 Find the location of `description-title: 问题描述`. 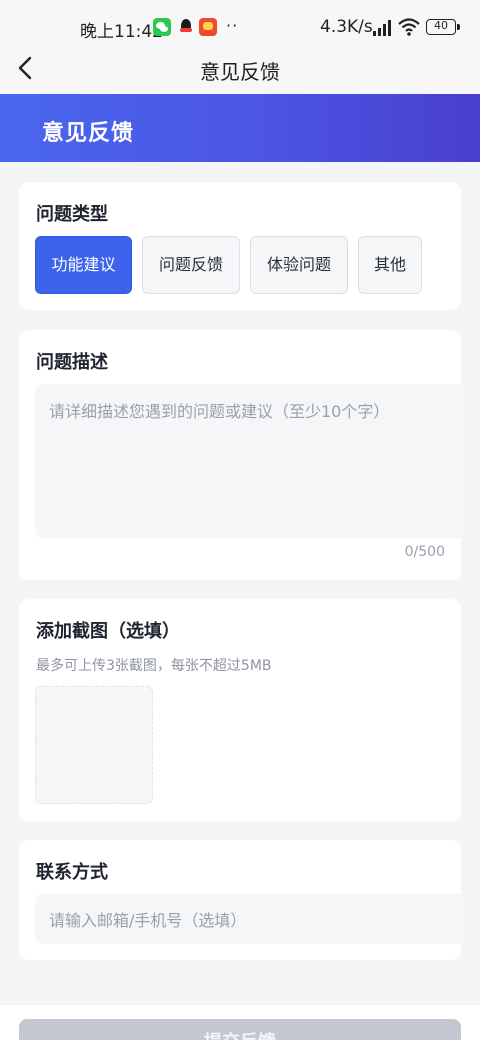

description-title: 问题描述 is located at coordinates (72, 362).